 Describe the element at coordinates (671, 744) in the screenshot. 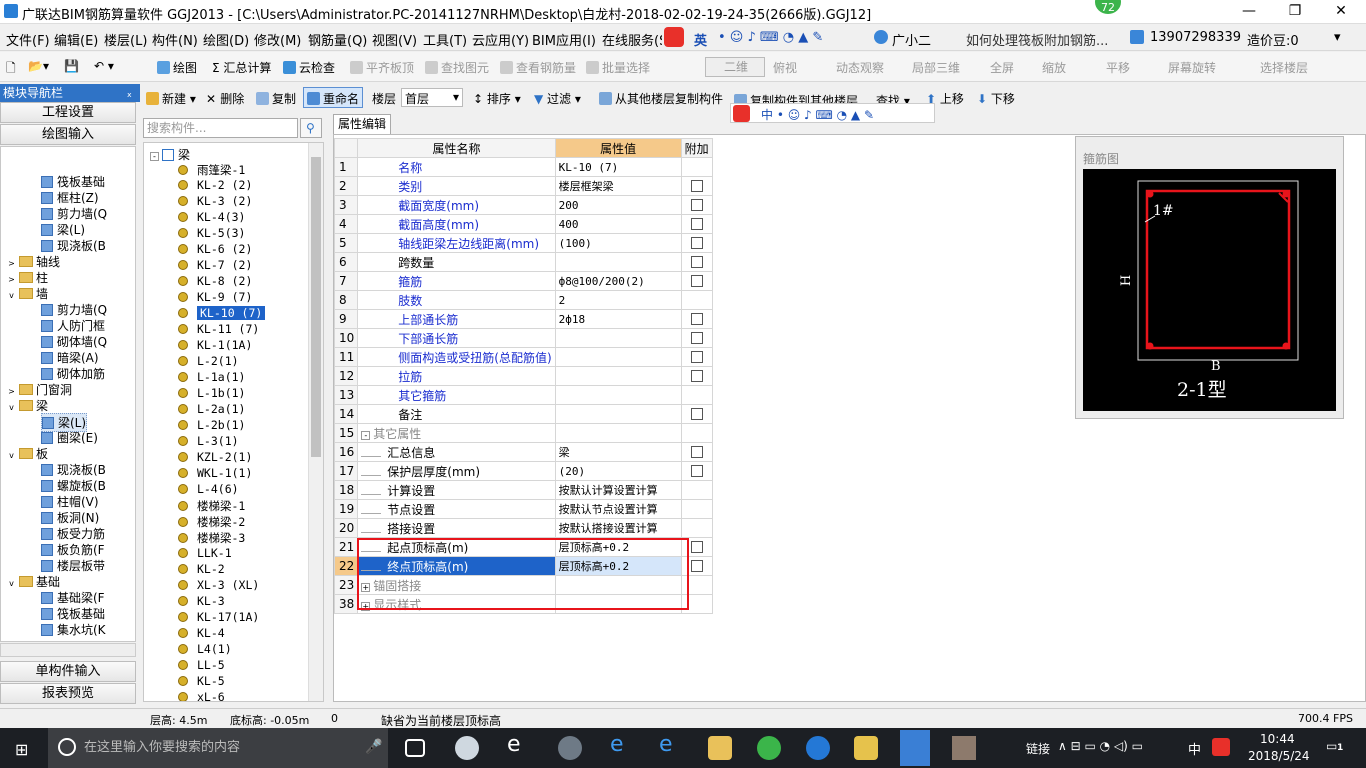

I see `ie-blue-icon: e` at that location.